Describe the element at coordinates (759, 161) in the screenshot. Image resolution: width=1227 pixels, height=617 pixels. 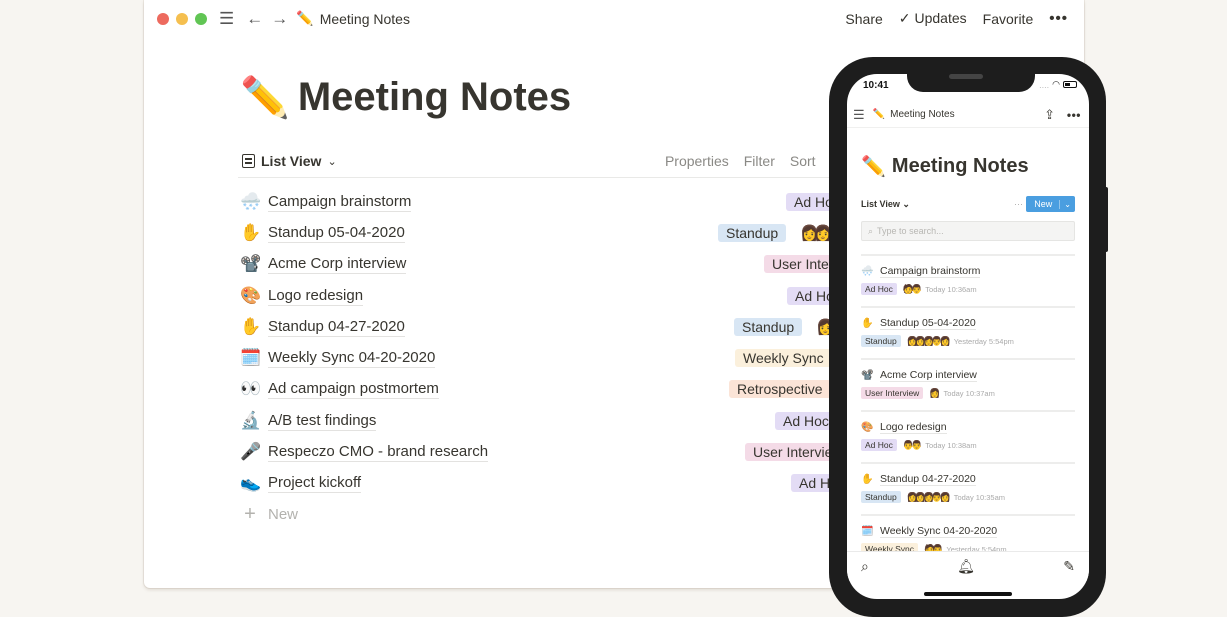
I see `filter-button: Filter` at that location.